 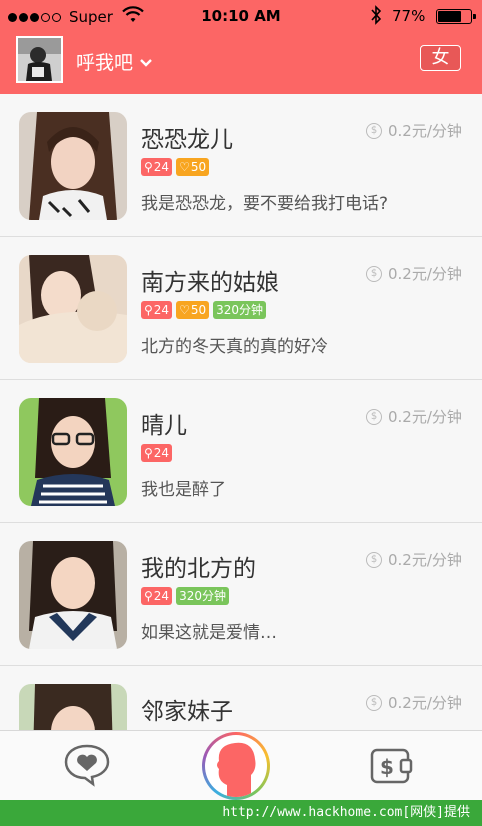 I want to click on watermark-footer: http://www.hackhome.com[网侠]提供, so click(x=241, y=813).